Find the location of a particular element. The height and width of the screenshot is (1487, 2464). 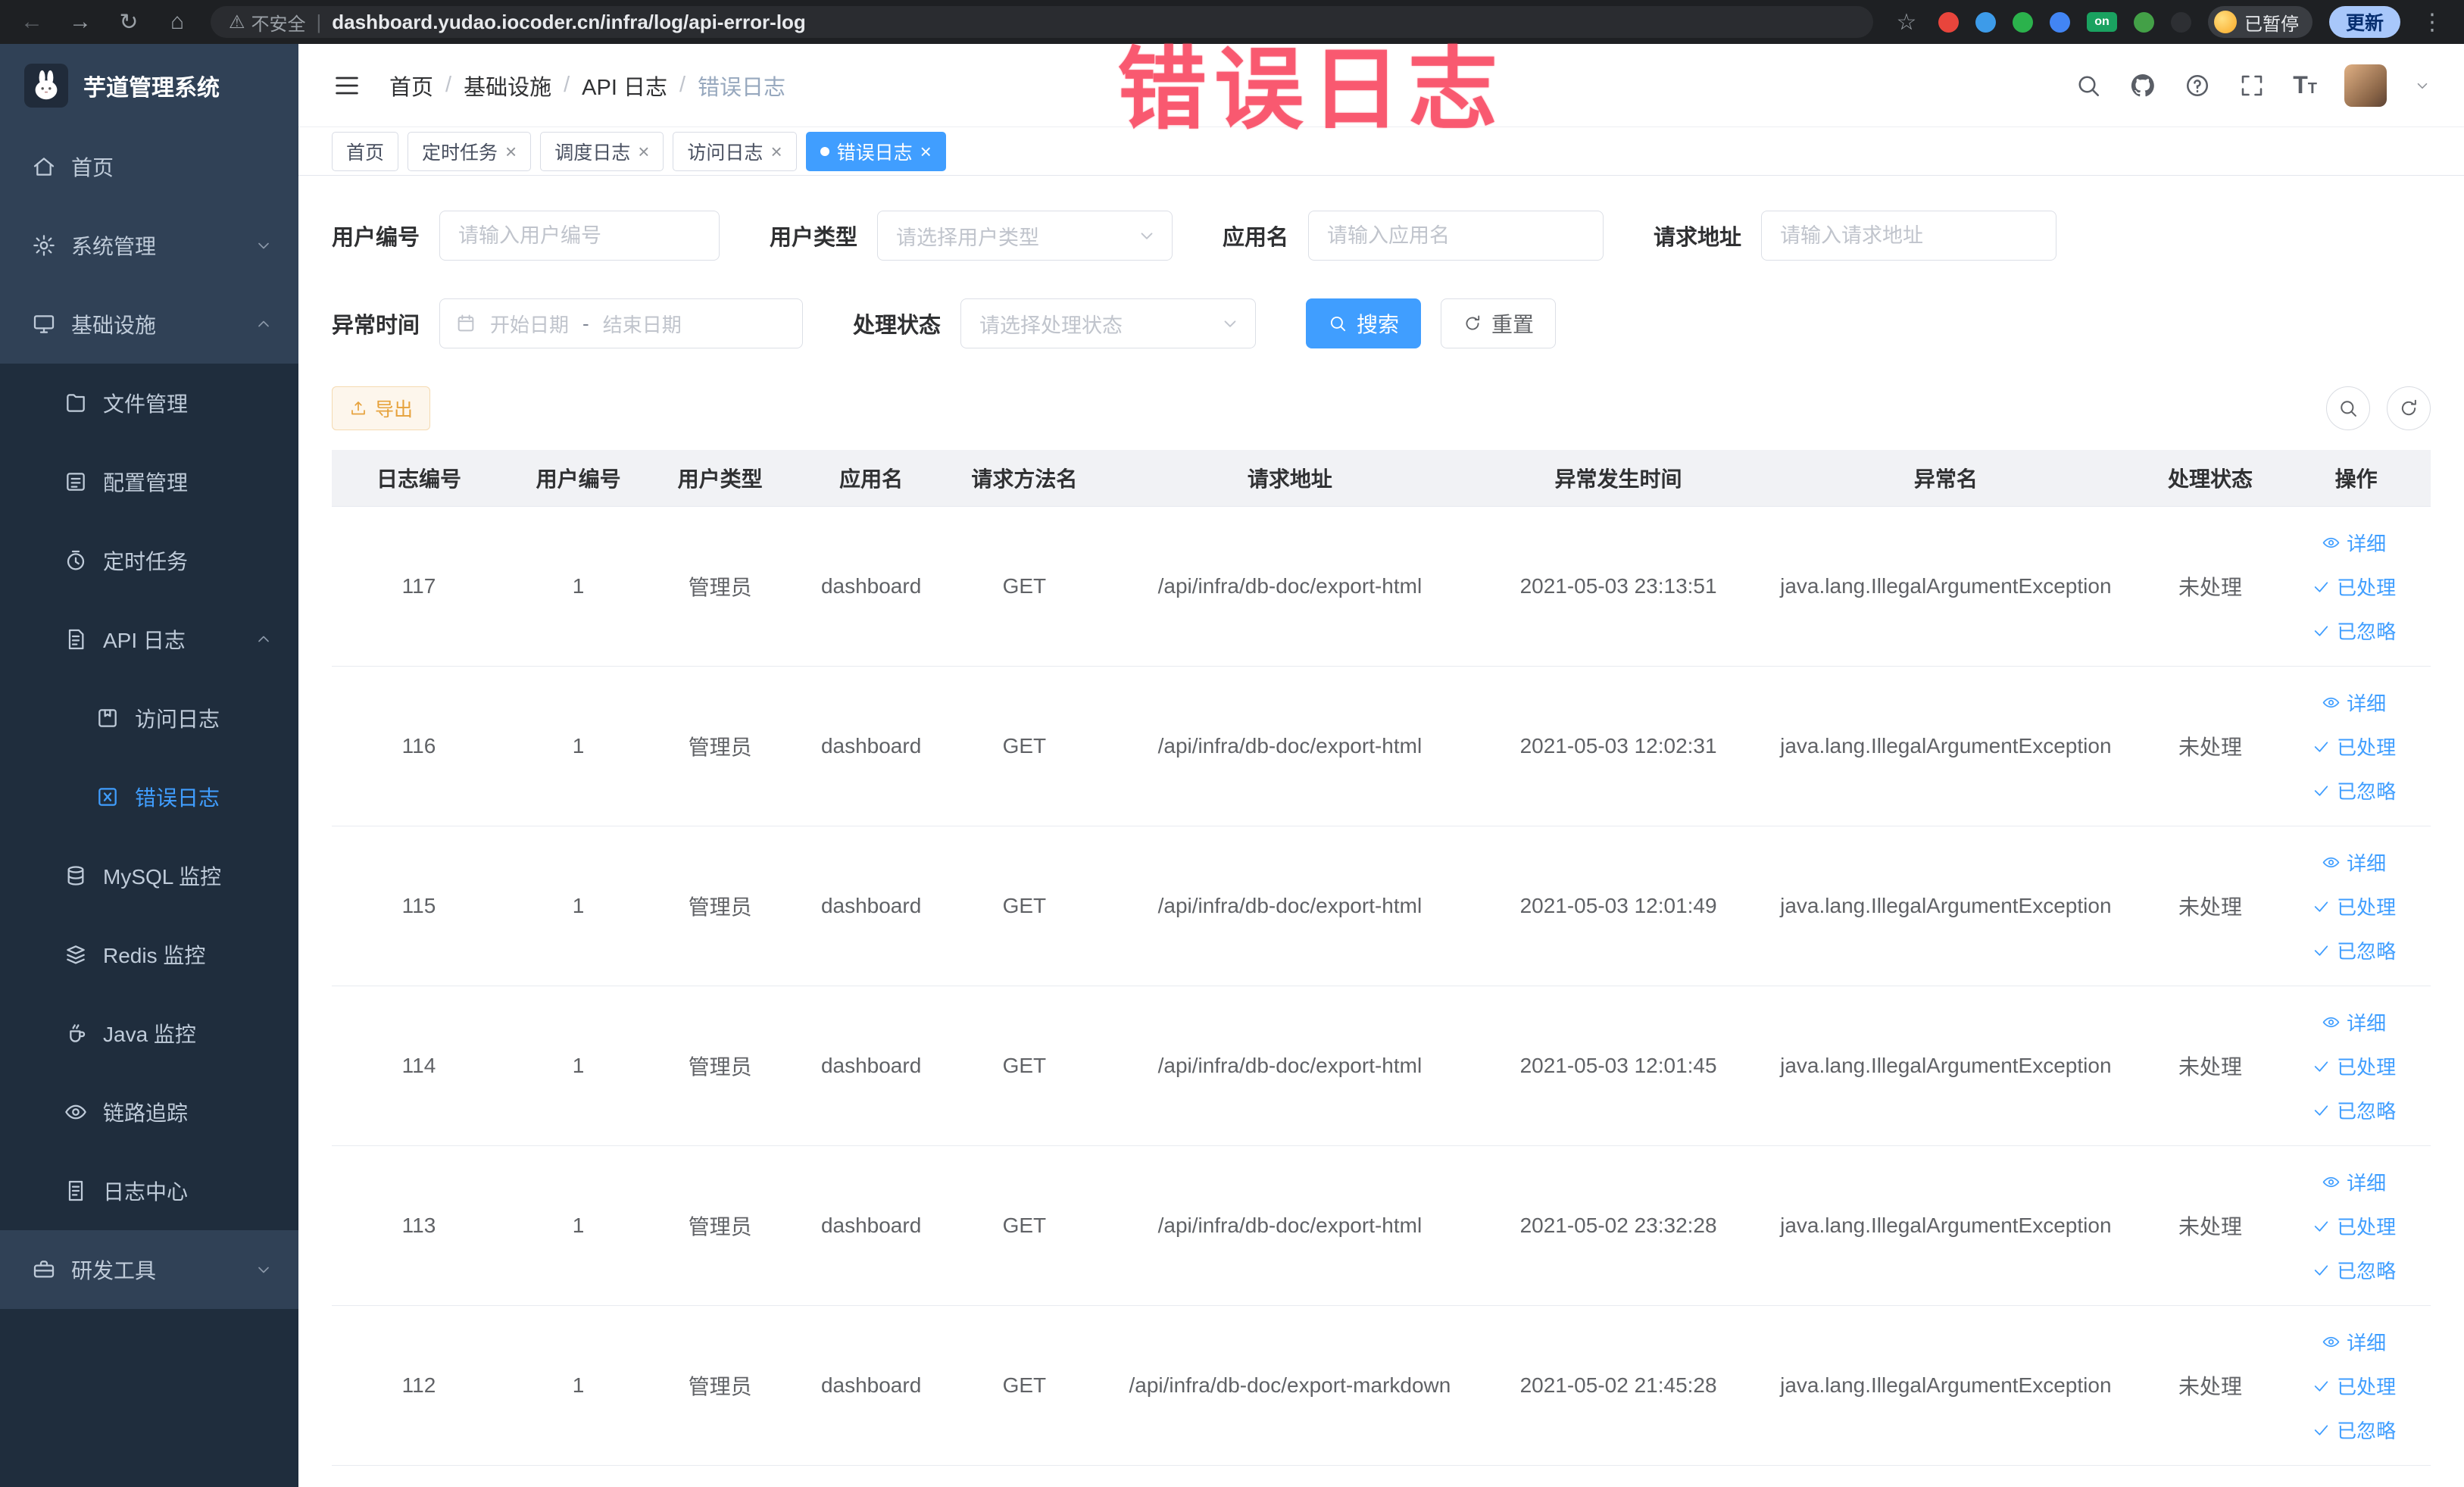

sidebar-item-6: API 日志 is located at coordinates (149, 639).